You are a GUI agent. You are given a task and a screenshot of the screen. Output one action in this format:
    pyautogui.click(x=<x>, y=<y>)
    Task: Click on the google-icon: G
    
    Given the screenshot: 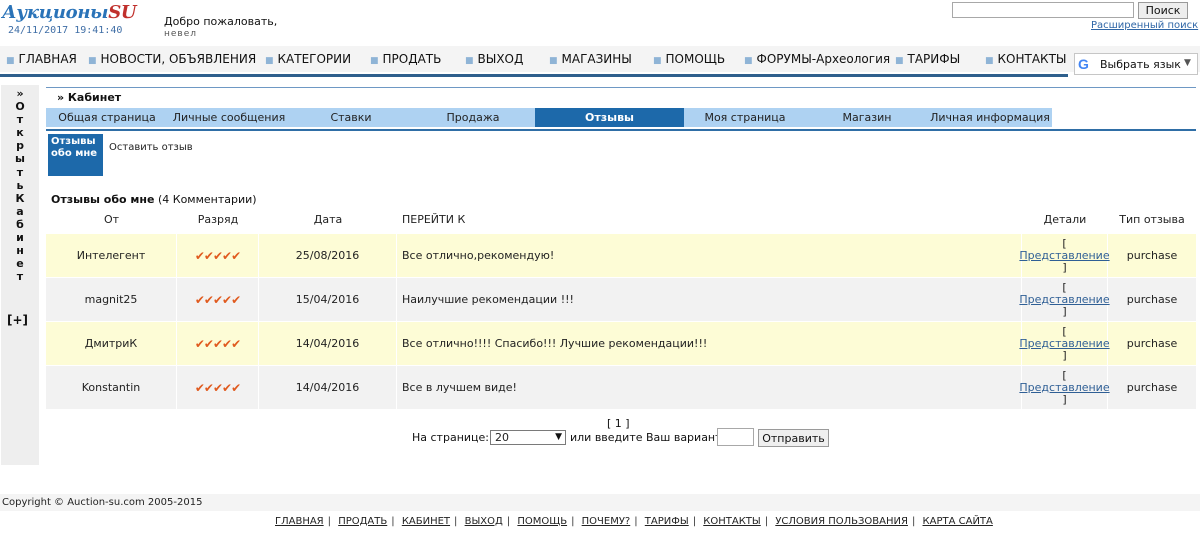 What is the action you would take?
    pyautogui.click(x=1083, y=64)
    